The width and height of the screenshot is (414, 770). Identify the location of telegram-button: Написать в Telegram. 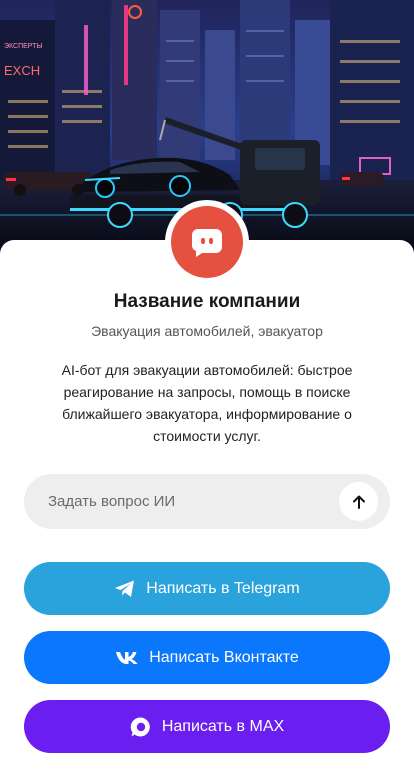
(207, 588).